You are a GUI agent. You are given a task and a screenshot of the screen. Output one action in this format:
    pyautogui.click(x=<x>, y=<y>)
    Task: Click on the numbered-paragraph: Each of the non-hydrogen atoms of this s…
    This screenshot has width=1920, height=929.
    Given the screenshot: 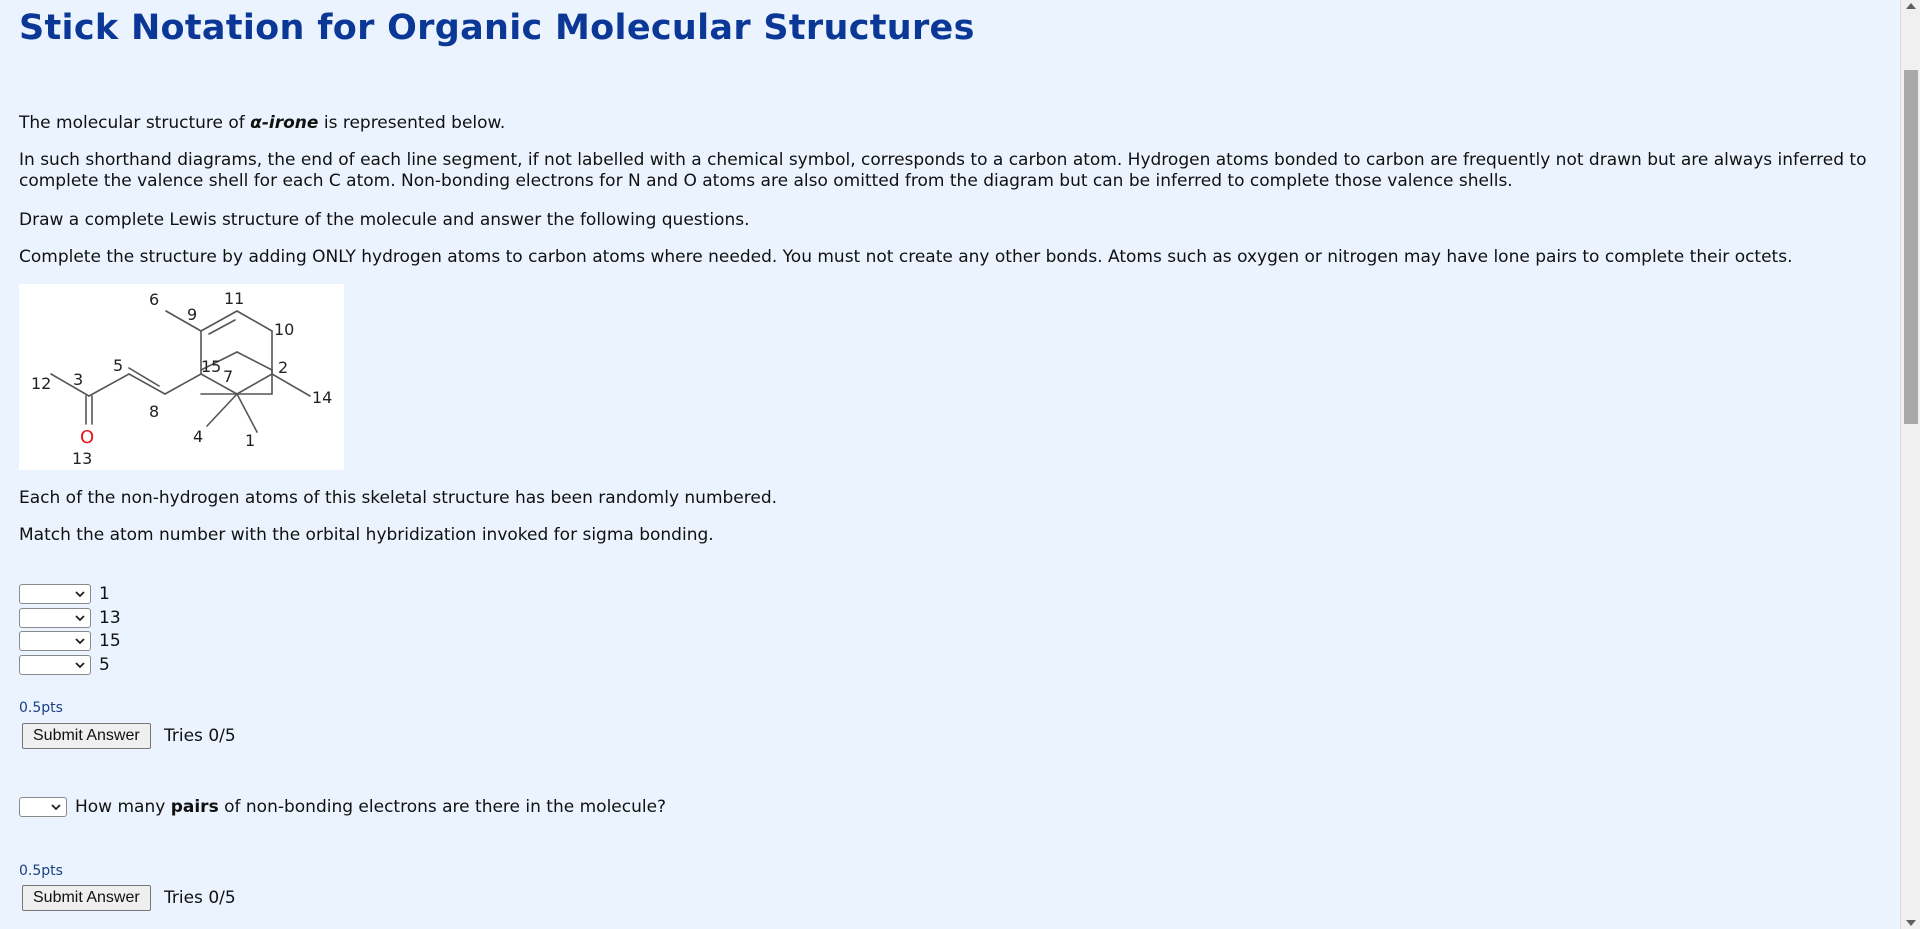 What is the action you would take?
    pyautogui.click(x=398, y=498)
    